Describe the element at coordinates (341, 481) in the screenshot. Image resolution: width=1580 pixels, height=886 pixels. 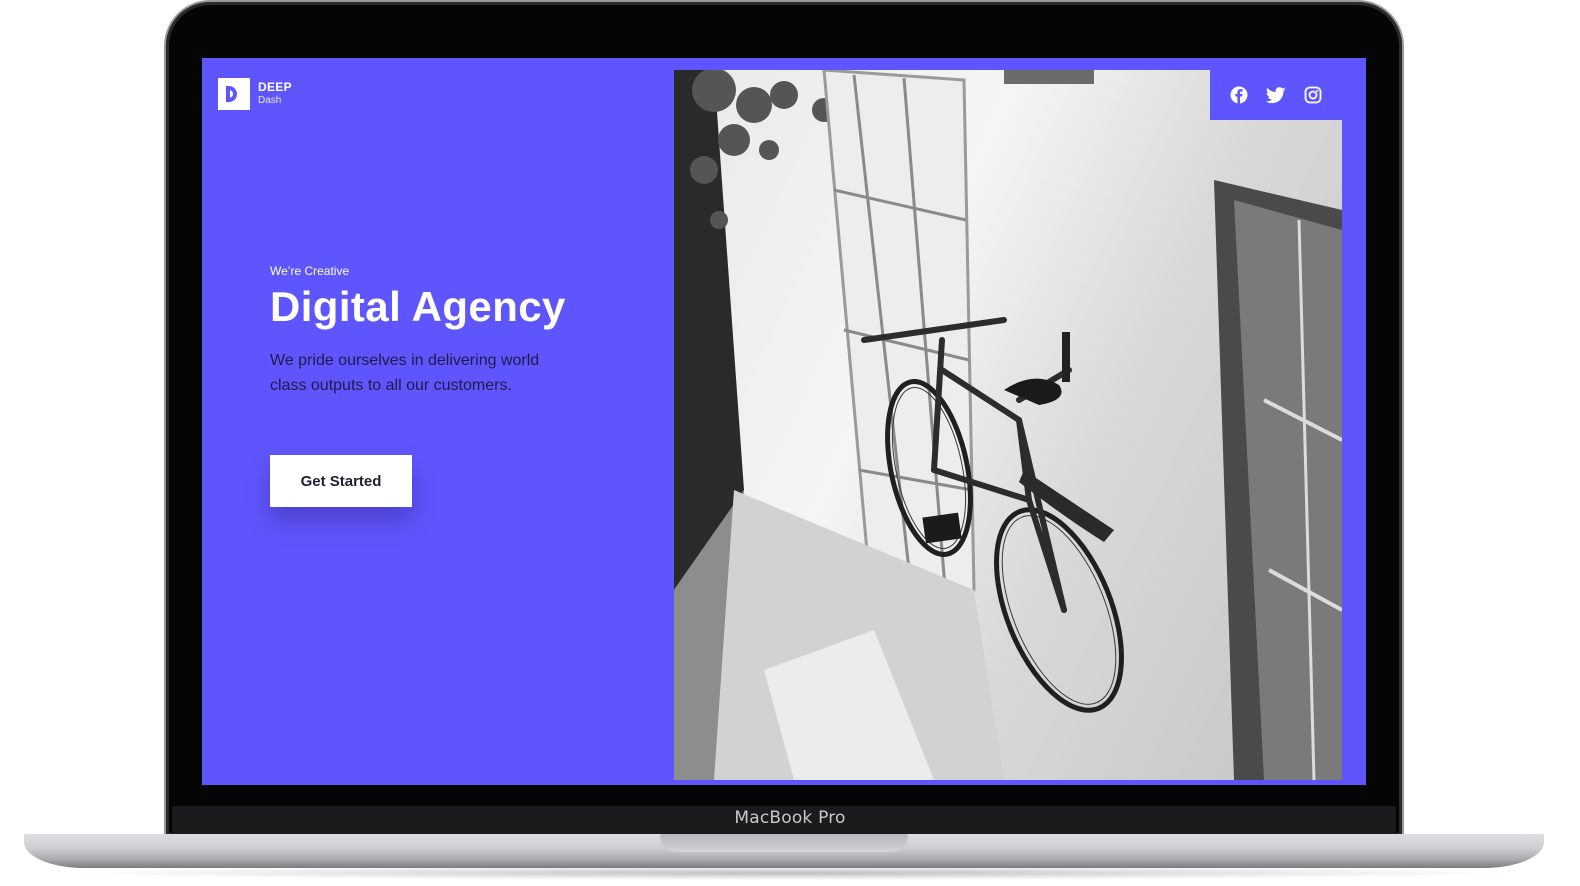
I see `get-started-button: Get Started` at that location.